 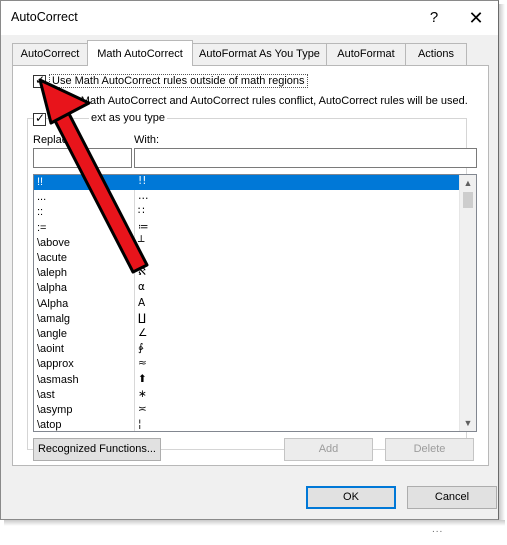 What do you see at coordinates (52, 258) in the screenshot?
I see `replace-cell: \acute` at bounding box center [52, 258].